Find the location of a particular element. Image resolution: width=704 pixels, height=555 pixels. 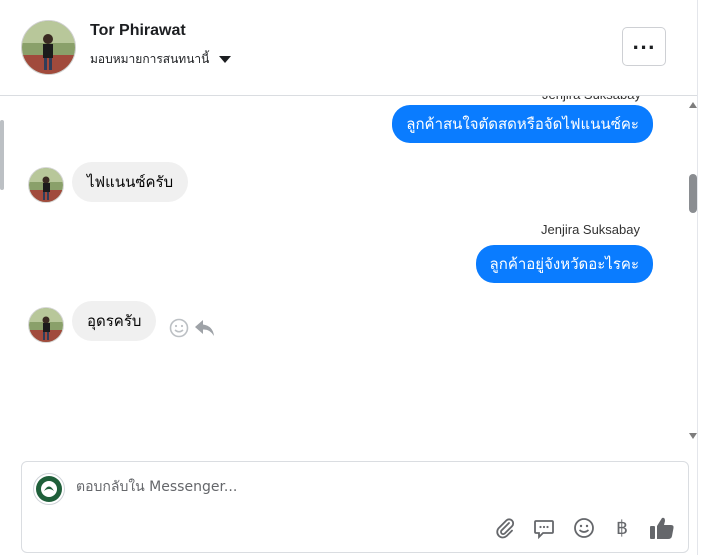

assign-conversation-dropdown: มอบหมายการสนทนานี้ is located at coordinates (161, 59).